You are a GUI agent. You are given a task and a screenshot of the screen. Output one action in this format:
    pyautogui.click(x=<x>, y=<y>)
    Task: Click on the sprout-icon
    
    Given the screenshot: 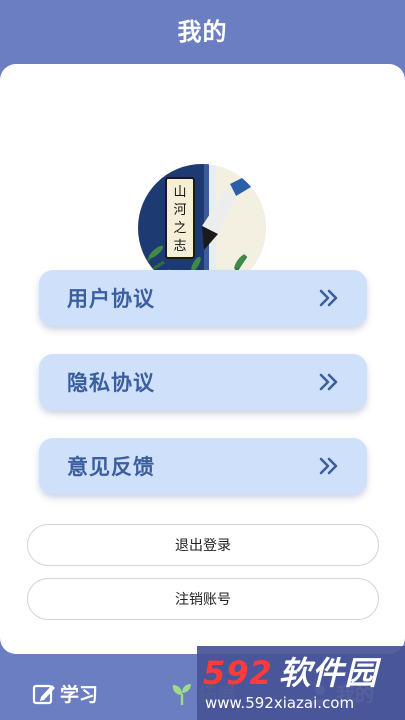 What is the action you would take?
    pyautogui.click(x=181, y=694)
    